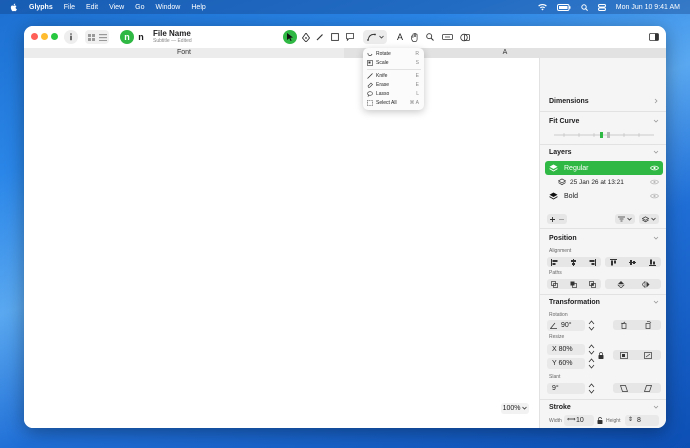 This screenshot has height=448, width=690. I want to click on plus-icon, so click(552, 219).